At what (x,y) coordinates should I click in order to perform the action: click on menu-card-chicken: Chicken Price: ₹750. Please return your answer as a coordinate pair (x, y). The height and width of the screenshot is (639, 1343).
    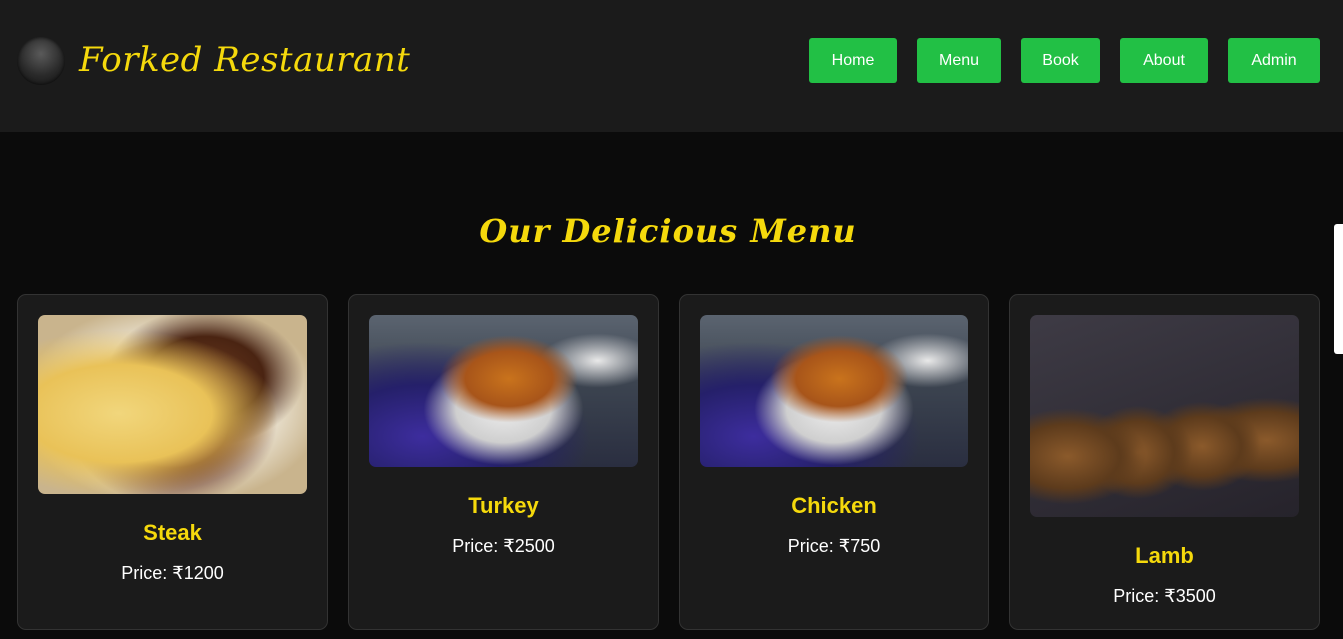
    Looking at the image, I should click on (834, 462).